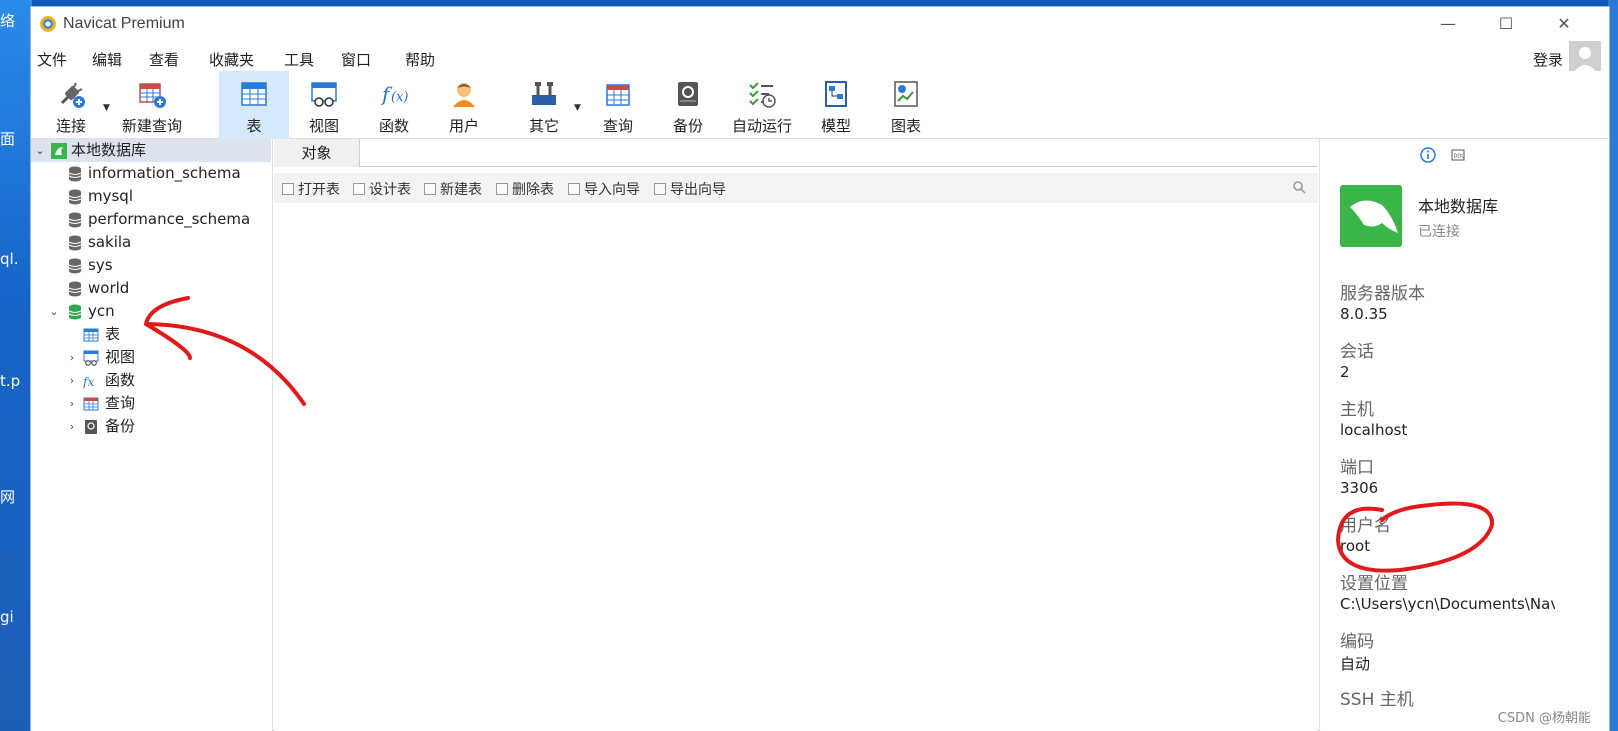 Image resolution: width=1618 pixels, height=731 pixels. What do you see at coordinates (1548, 59) in the screenshot?
I see `login-link: 登录` at bounding box center [1548, 59].